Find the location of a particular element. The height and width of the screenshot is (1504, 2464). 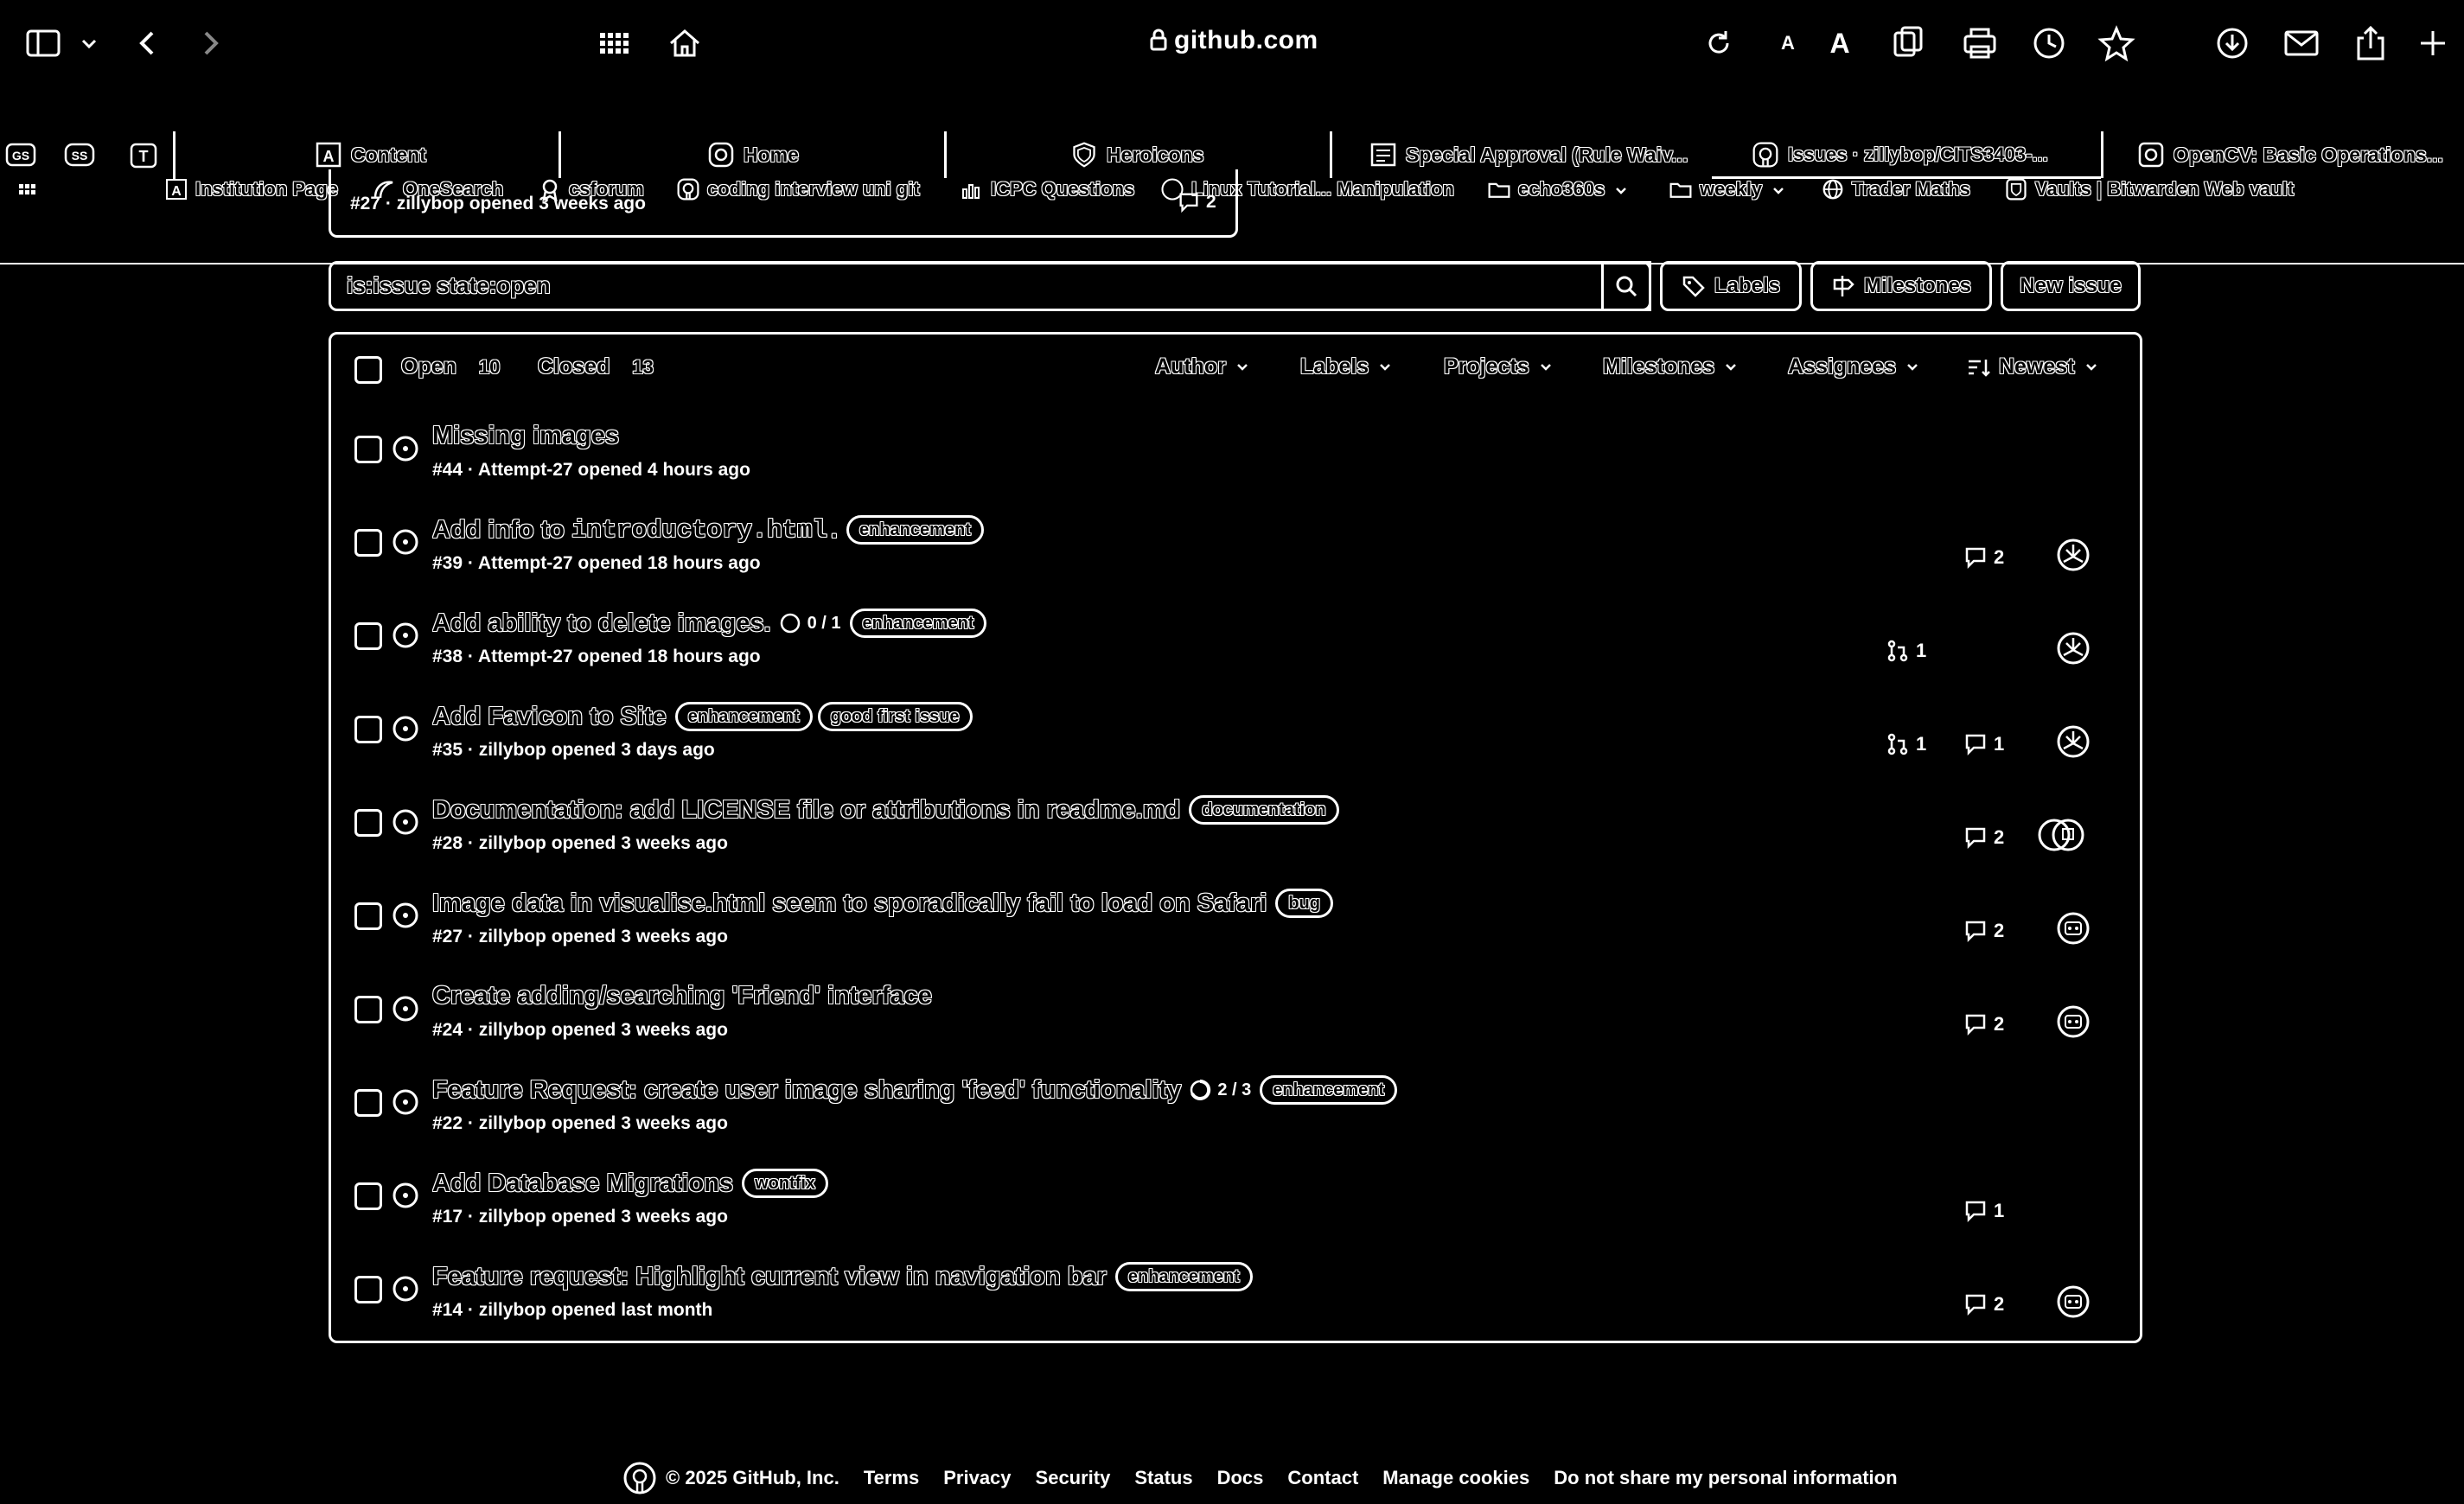

bookmark-bitwarden: Vaults | Bitwarden Web vault is located at coordinates (2149, 189).